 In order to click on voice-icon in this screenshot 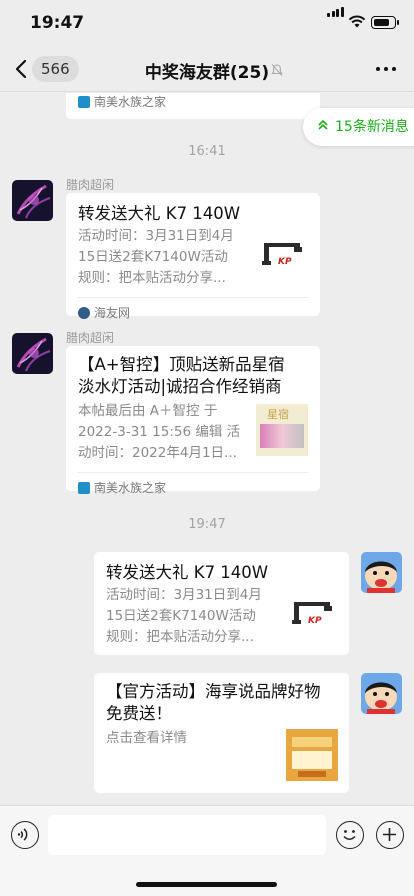, I will do `click(25, 835)`.